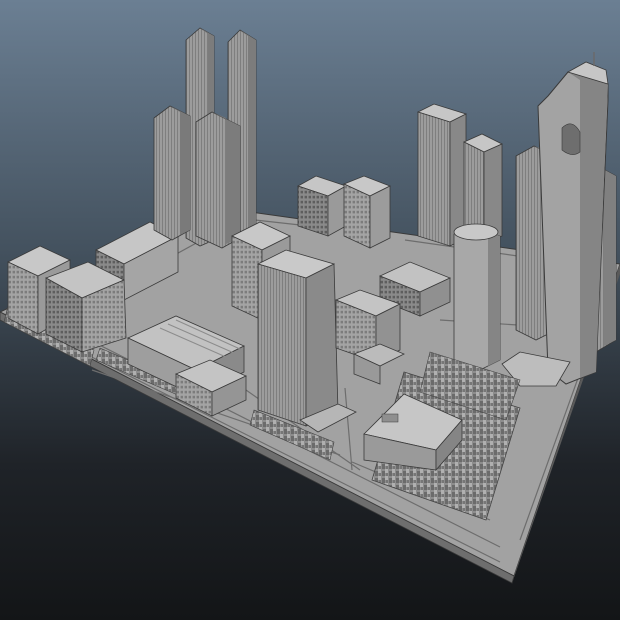  Describe the element at coordinates (322, 206) in the screenshot. I see `building-mid-back-office` at that location.